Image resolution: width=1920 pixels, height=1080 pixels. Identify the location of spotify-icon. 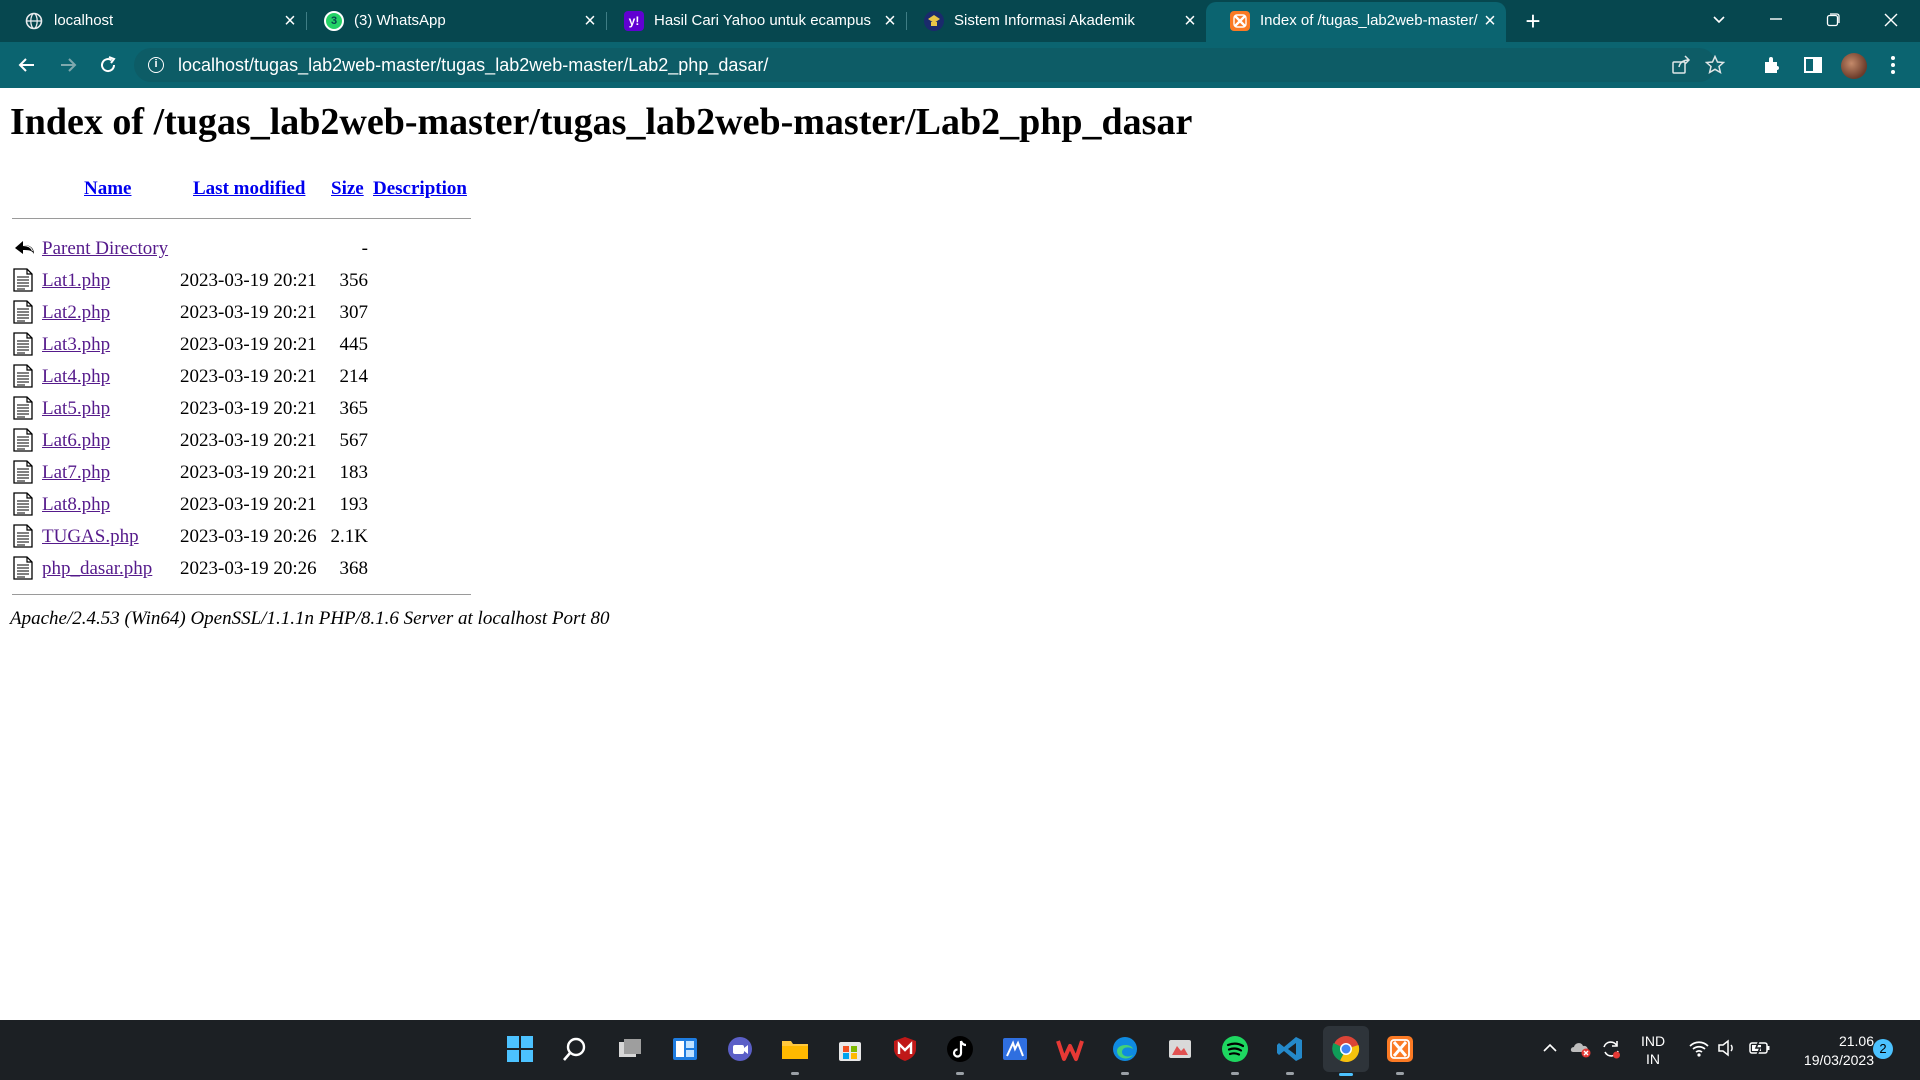
(1235, 1053).